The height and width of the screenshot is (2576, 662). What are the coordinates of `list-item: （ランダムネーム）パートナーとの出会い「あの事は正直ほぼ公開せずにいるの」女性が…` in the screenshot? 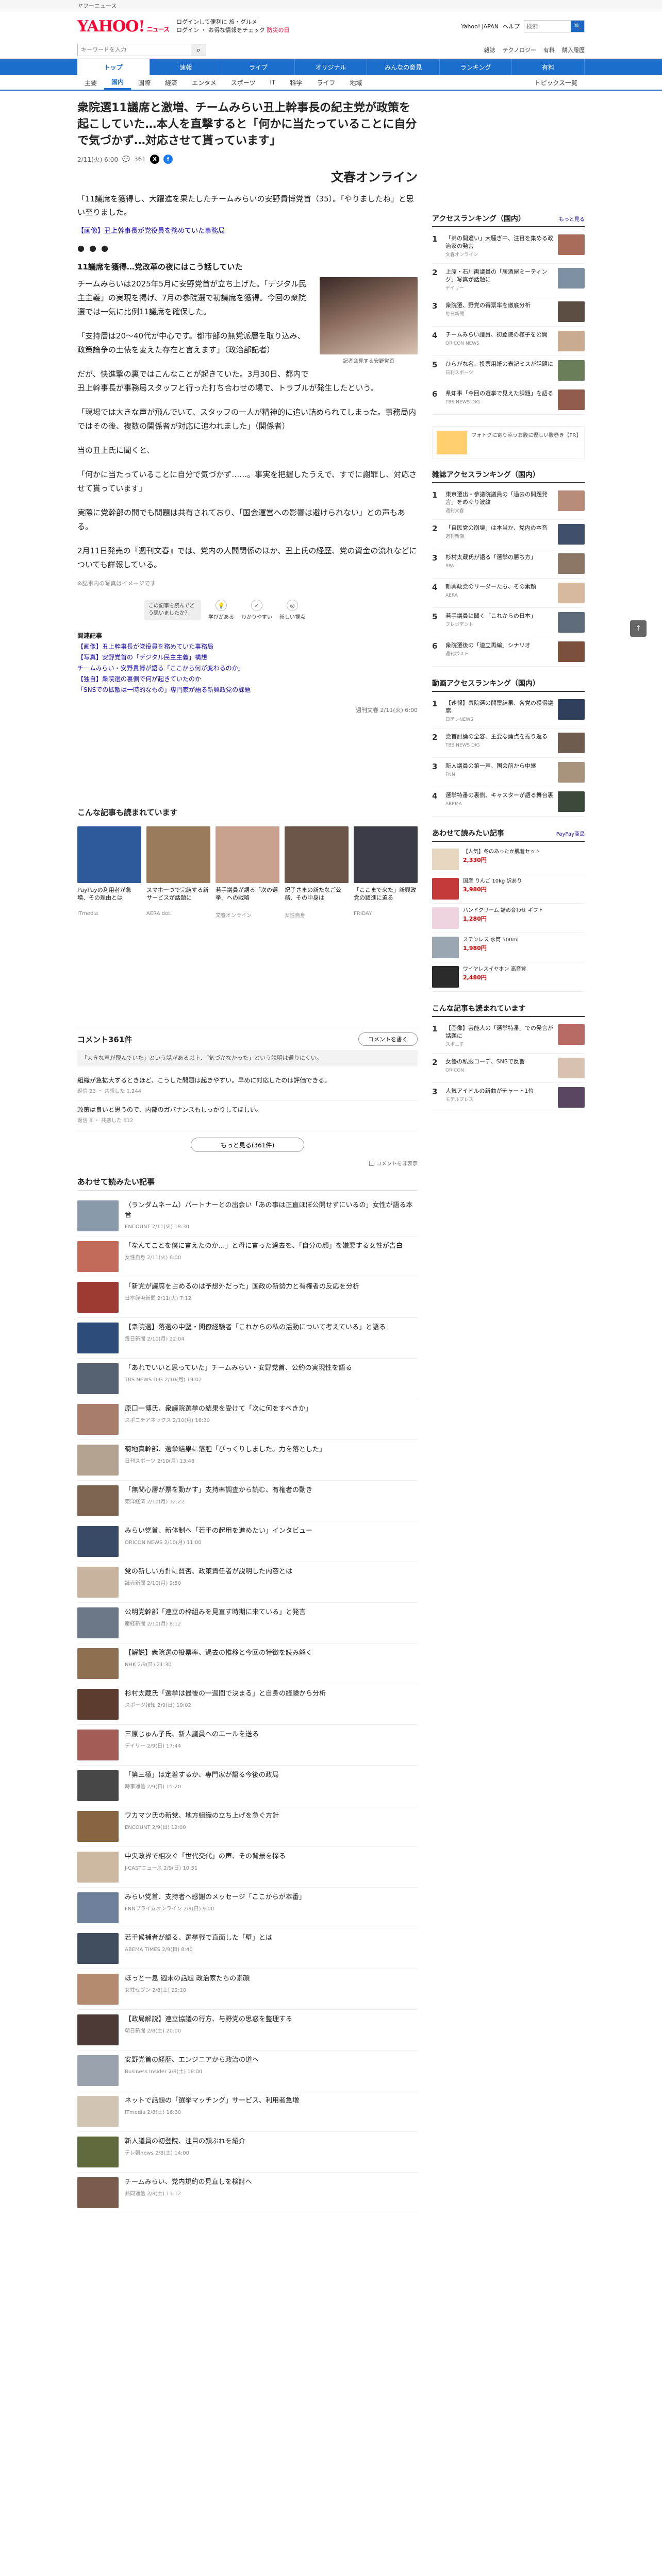 It's located at (248, 1216).